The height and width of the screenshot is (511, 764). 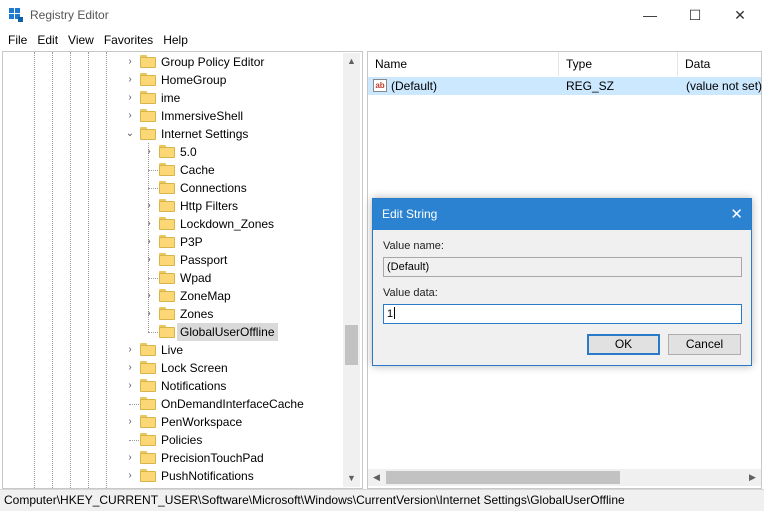 What do you see at coordinates (173, 224) in the screenshot?
I see `tree-item: › Lockdown_Zones` at bounding box center [173, 224].